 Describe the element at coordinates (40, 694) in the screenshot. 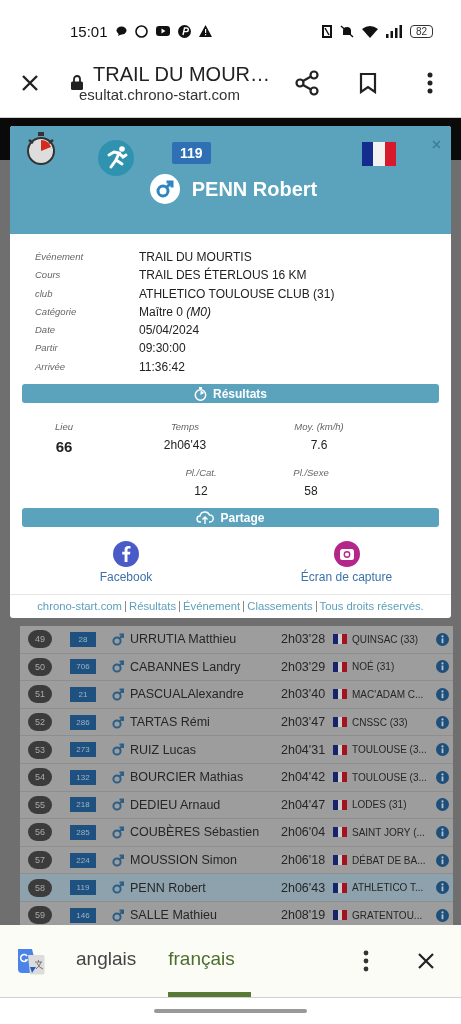

I see `rank-pill: 51` at that location.